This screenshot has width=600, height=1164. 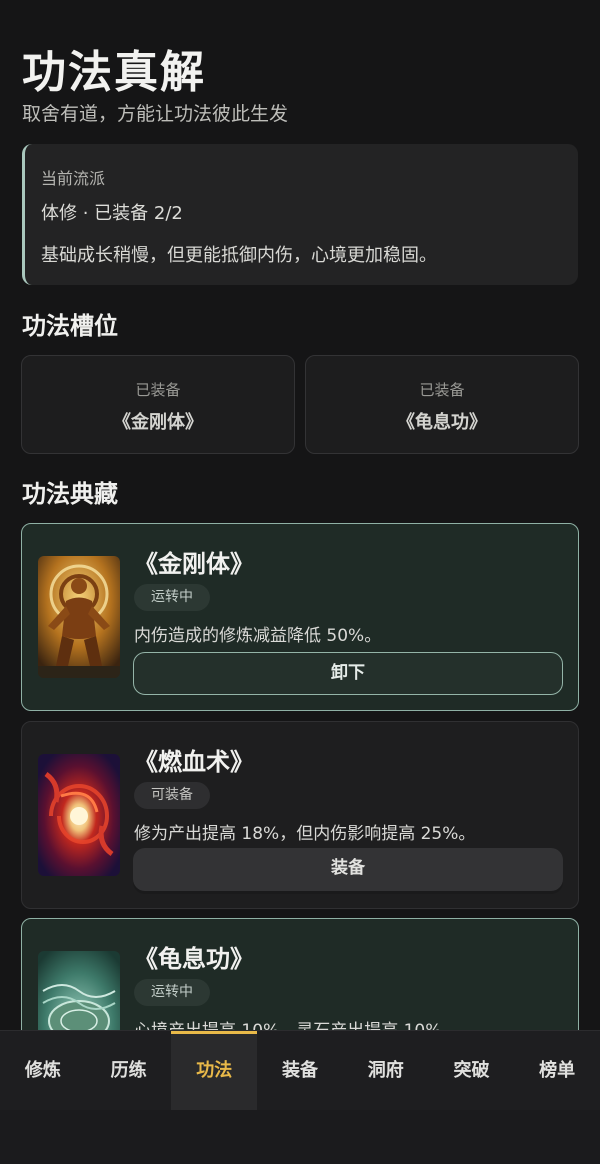 I want to click on slot-technique-name: 《金刚体》, so click(x=158, y=422).